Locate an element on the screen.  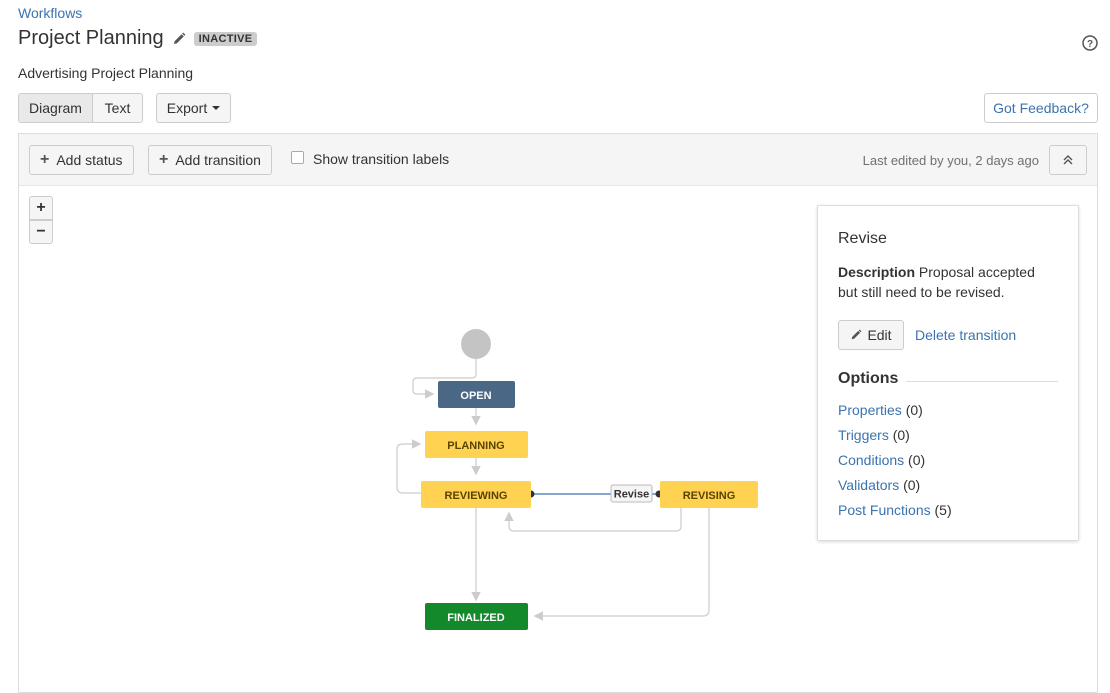
edit-button: Edit is located at coordinates (871, 335).